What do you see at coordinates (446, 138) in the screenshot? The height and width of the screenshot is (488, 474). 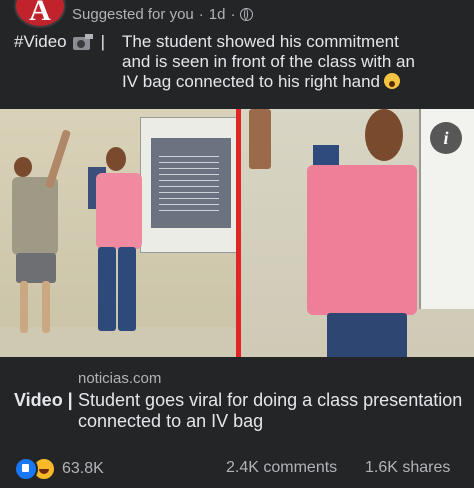 I see `info-icon: i` at bounding box center [446, 138].